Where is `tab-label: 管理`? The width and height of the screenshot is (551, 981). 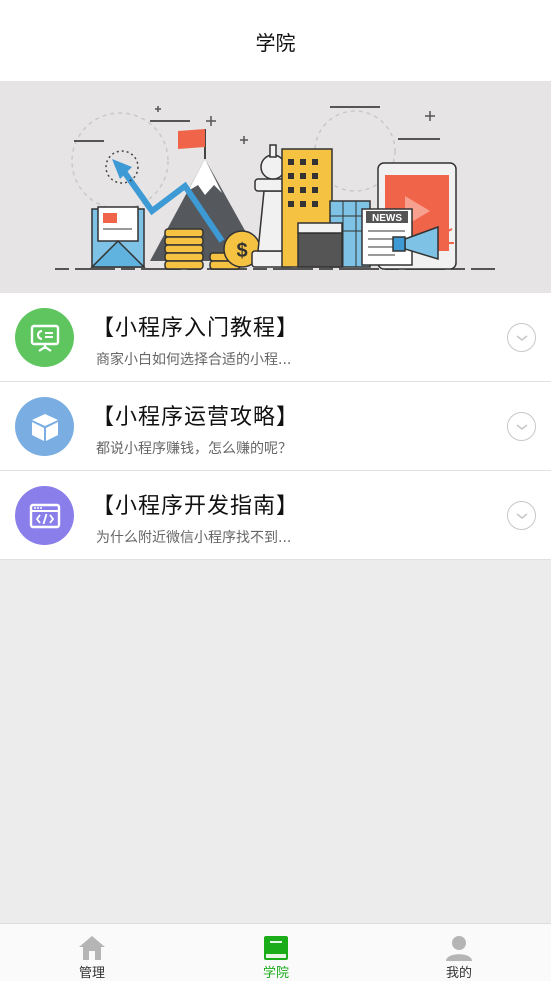 tab-label: 管理 is located at coordinates (91, 973).